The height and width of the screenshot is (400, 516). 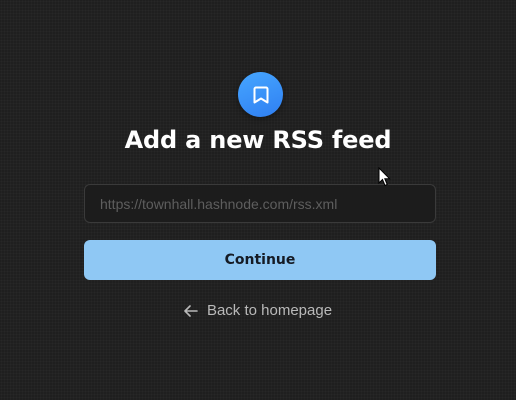 I want to click on page-title: Add a new RSS feed, so click(x=258, y=140).